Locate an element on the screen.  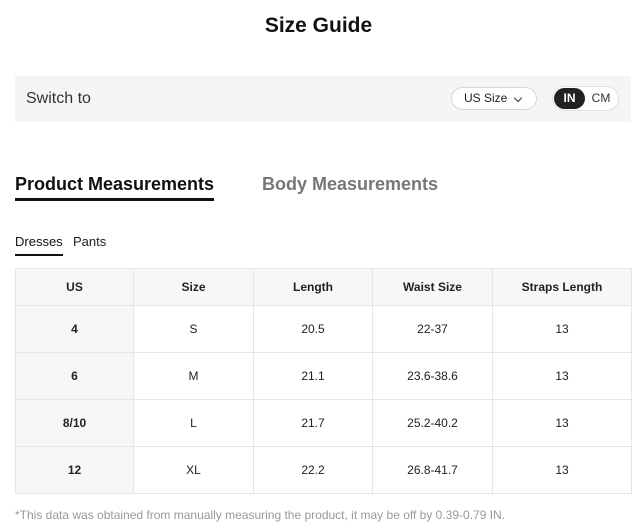
table-cell: 26.8-41.7 is located at coordinates (432, 470).